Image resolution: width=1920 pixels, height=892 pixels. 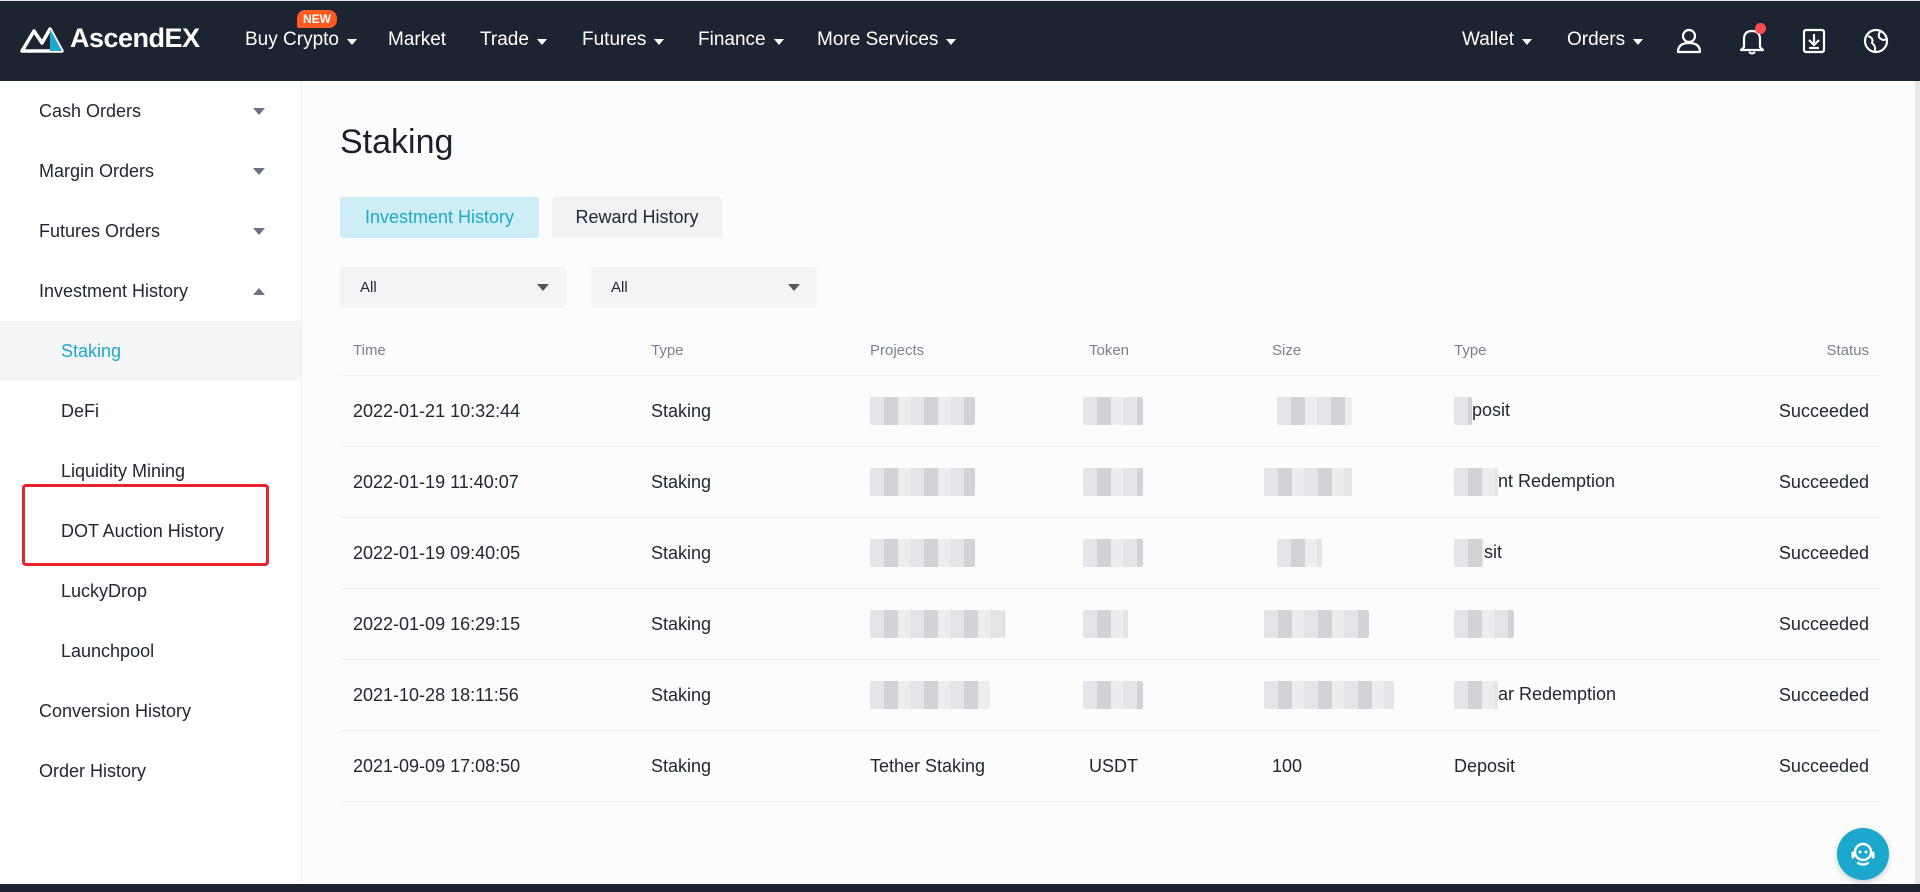 I want to click on sidebar-subitem-label: DeFi, so click(x=80, y=410).